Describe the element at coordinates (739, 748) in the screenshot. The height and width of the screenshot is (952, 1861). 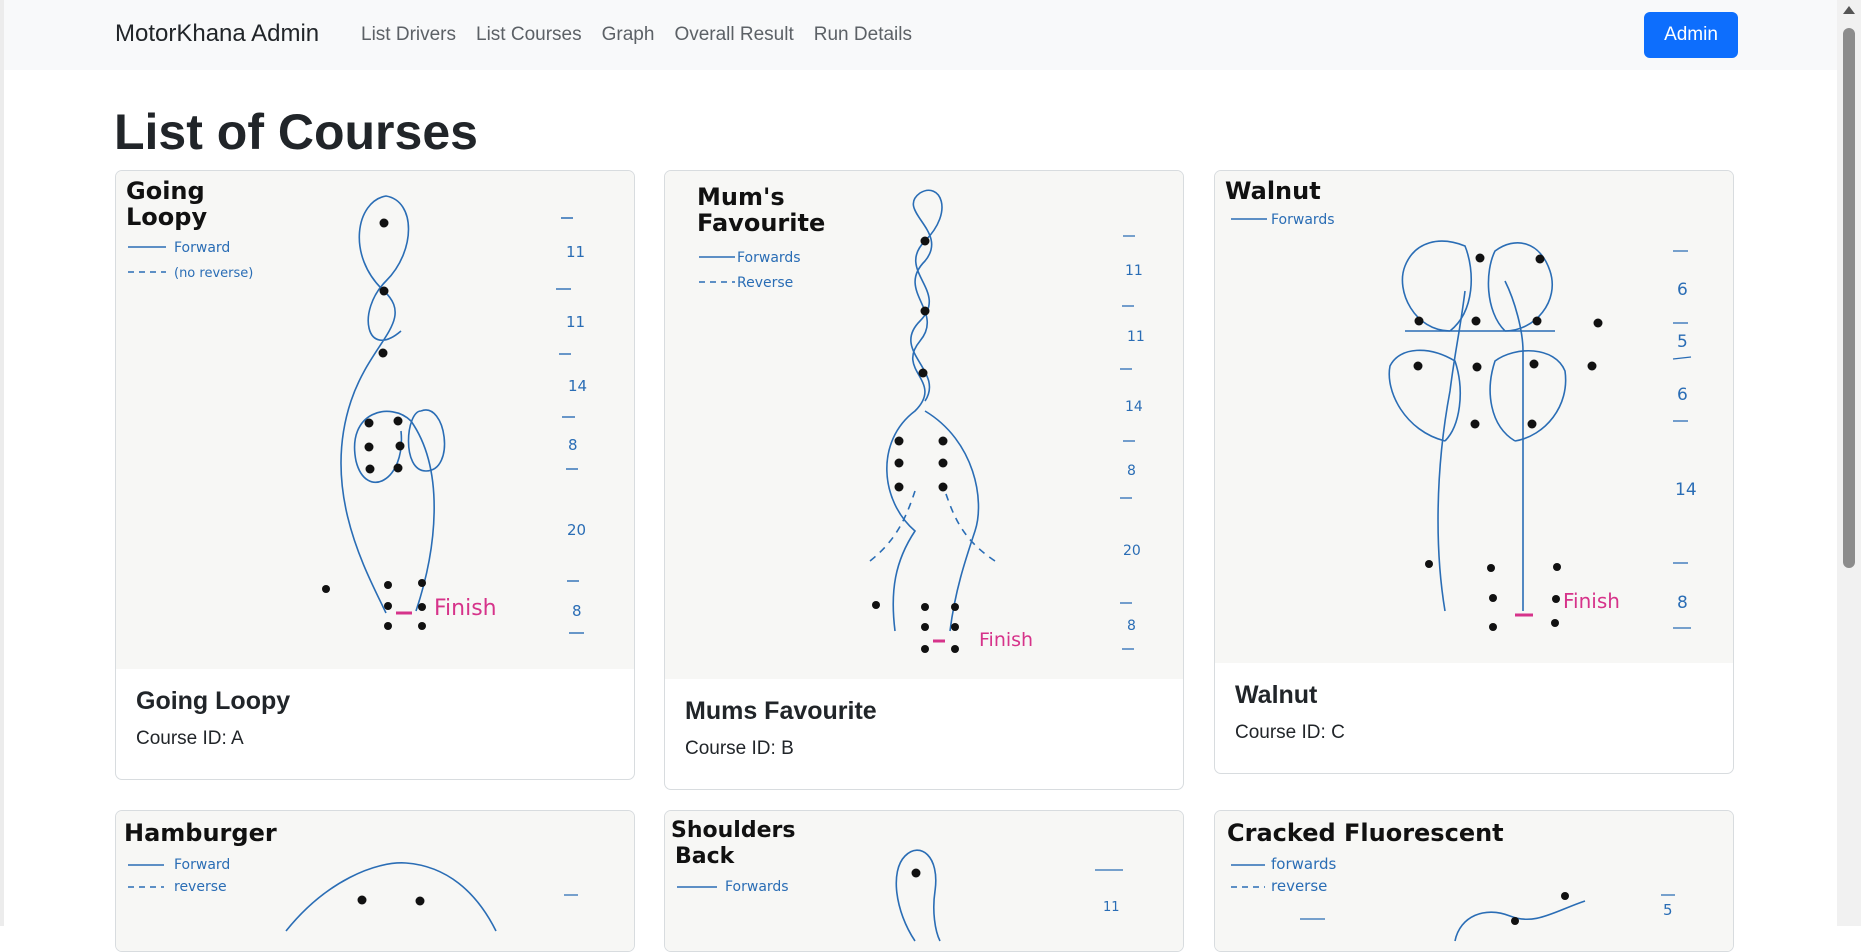
I see `course-id: Course ID: B` at that location.